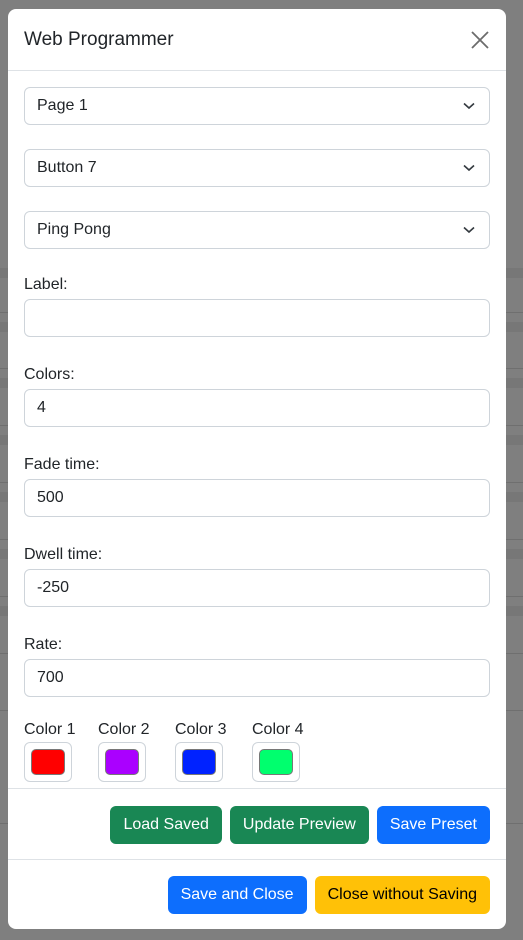 Image resolution: width=523 pixels, height=940 pixels. Describe the element at coordinates (402, 894) in the screenshot. I see `close-without-saving-button: Close without Saving` at that location.